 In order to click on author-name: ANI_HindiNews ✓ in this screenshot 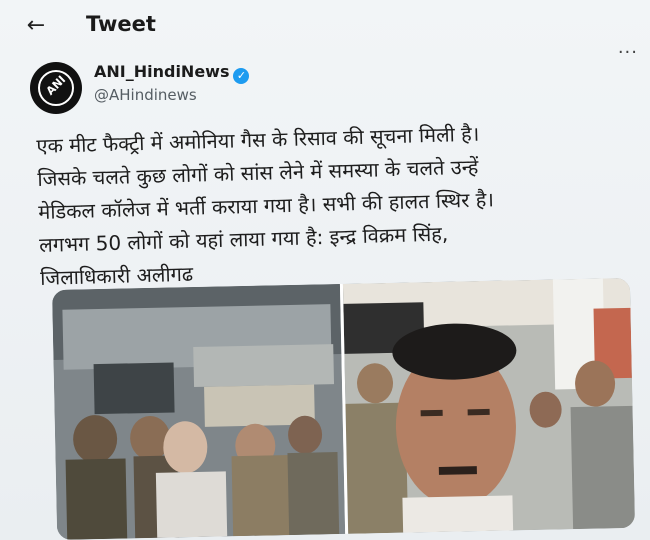, I will do `click(172, 73)`.